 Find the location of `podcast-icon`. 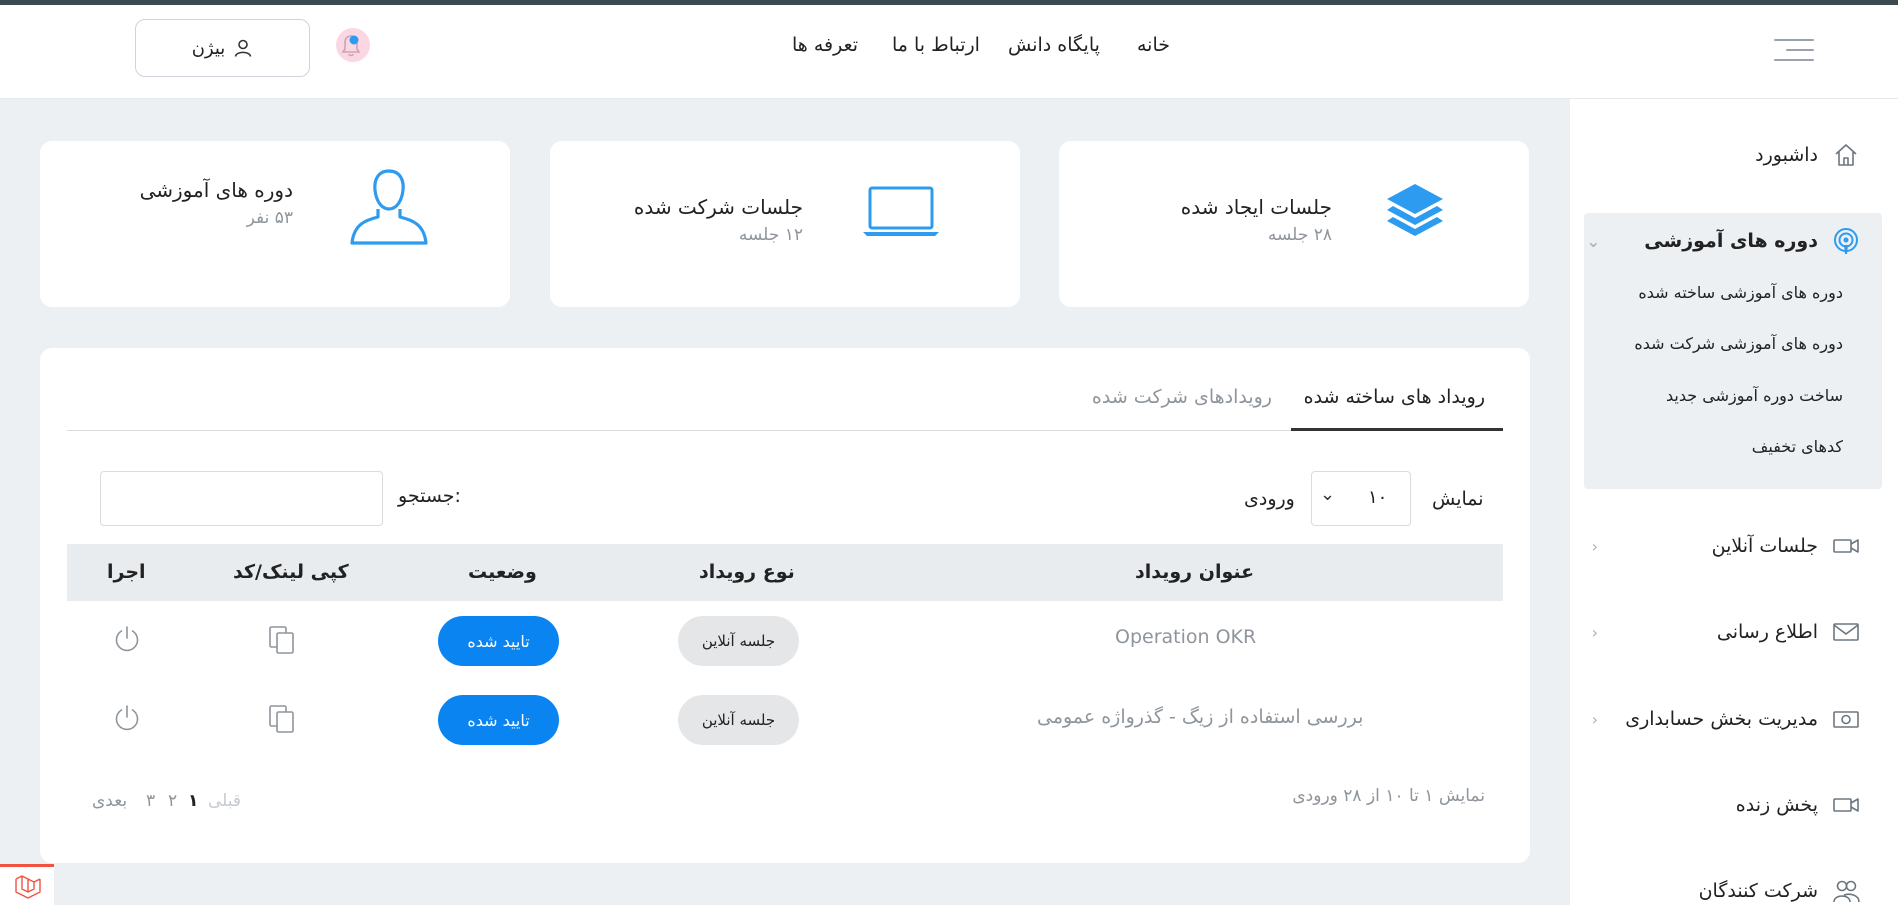

podcast-icon is located at coordinates (1846, 241).